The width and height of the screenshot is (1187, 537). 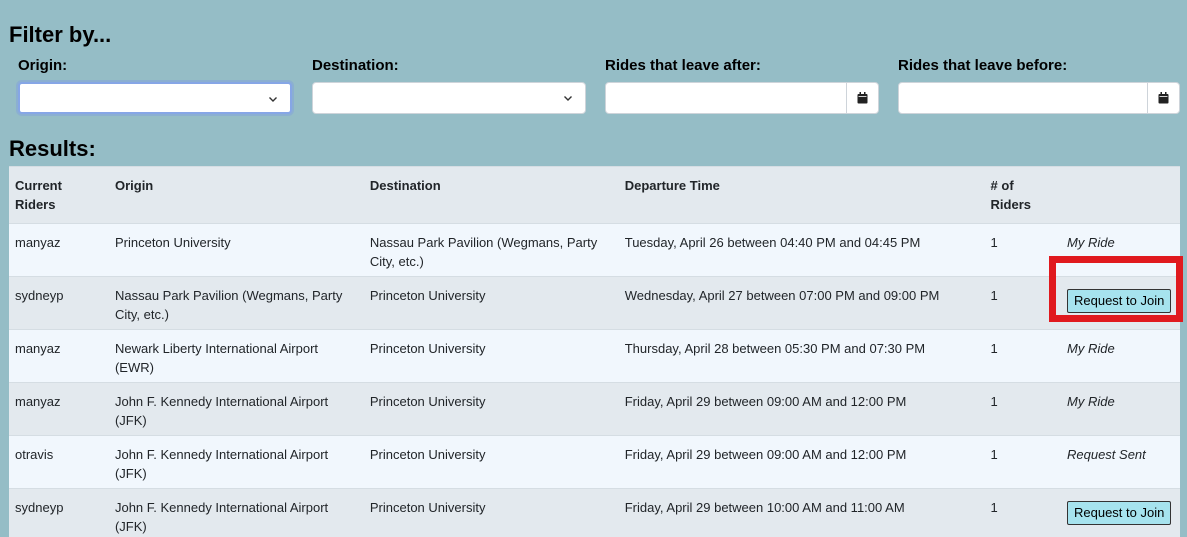 I want to click on destination-label: Destination:, so click(x=355, y=65).